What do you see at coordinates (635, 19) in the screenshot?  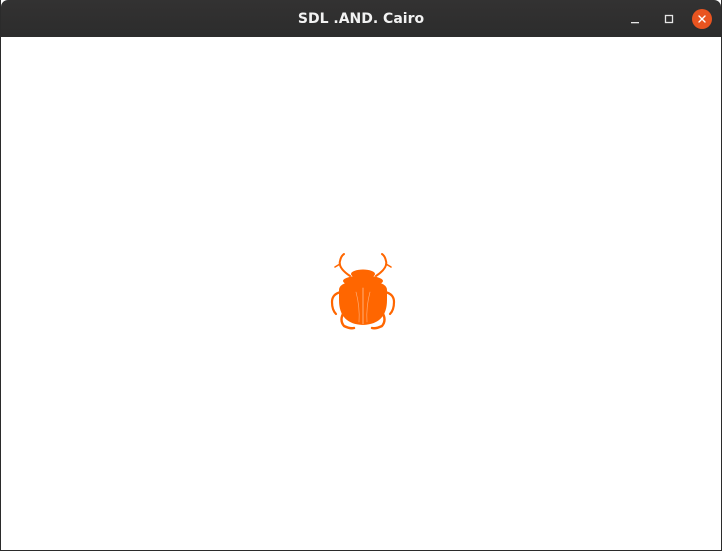 I see `minimize-button` at bounding box center [635, 19].